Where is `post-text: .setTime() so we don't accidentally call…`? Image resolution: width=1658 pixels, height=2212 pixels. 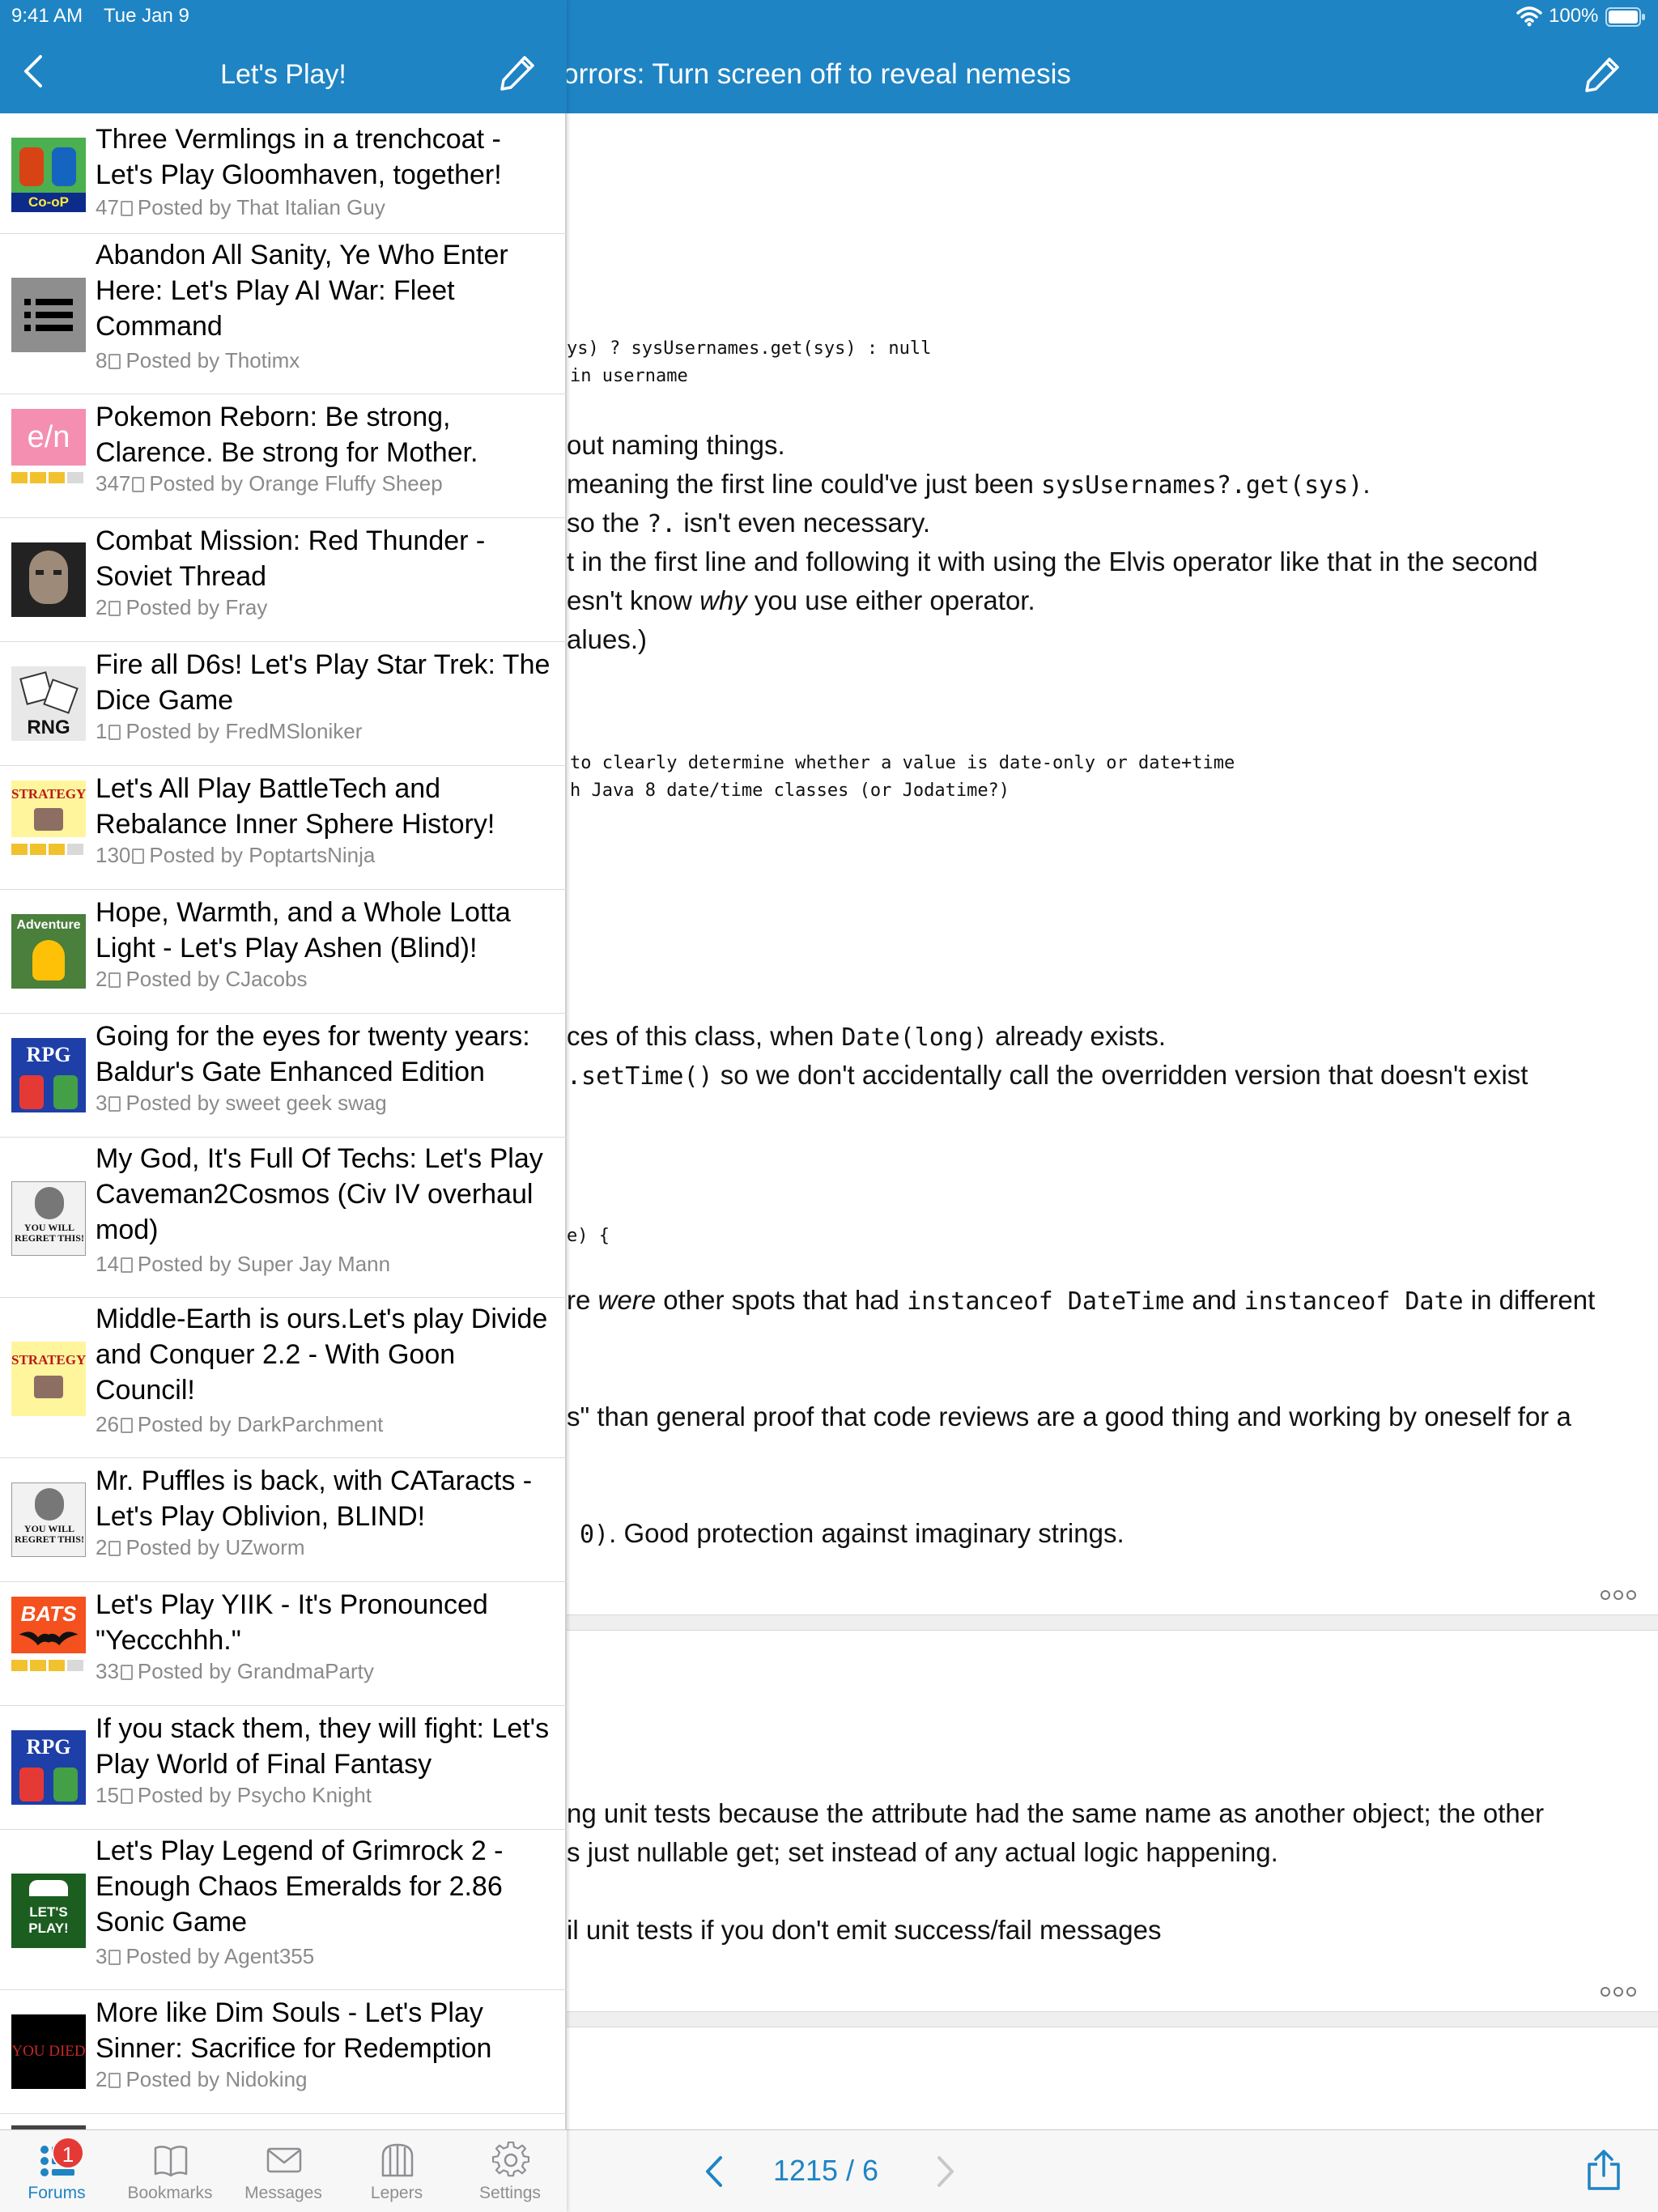
post-text: .setTime() so we don't accidentally call… is located at coordinates (1047, 1076).